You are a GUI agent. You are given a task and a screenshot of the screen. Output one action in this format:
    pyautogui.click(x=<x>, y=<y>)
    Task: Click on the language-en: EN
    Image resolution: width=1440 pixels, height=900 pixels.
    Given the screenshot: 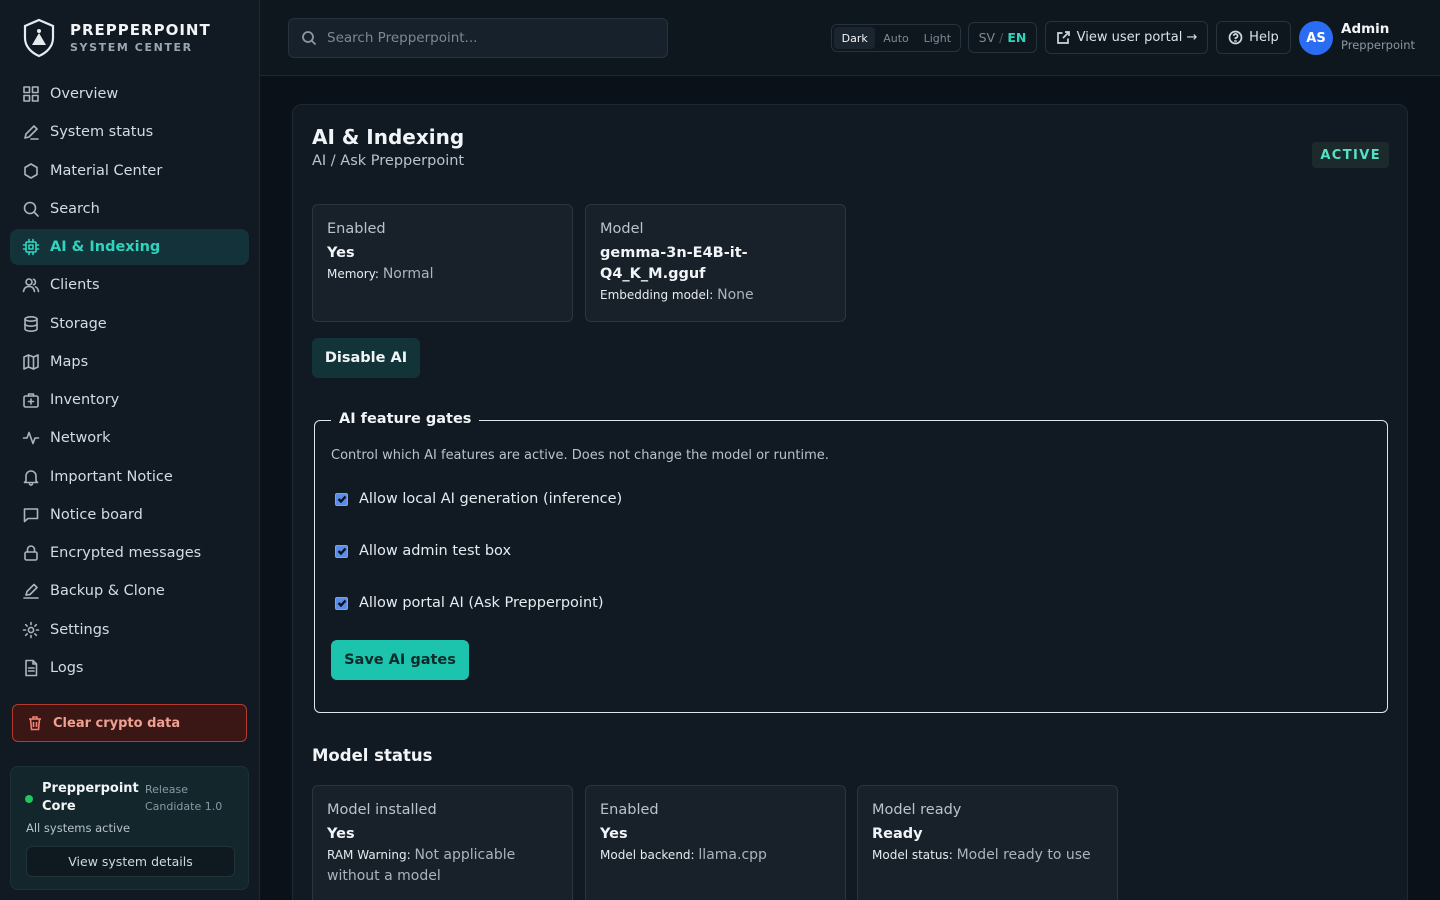 What is the action you would take?
    pyautogui.click(x=1016, y=37)
    